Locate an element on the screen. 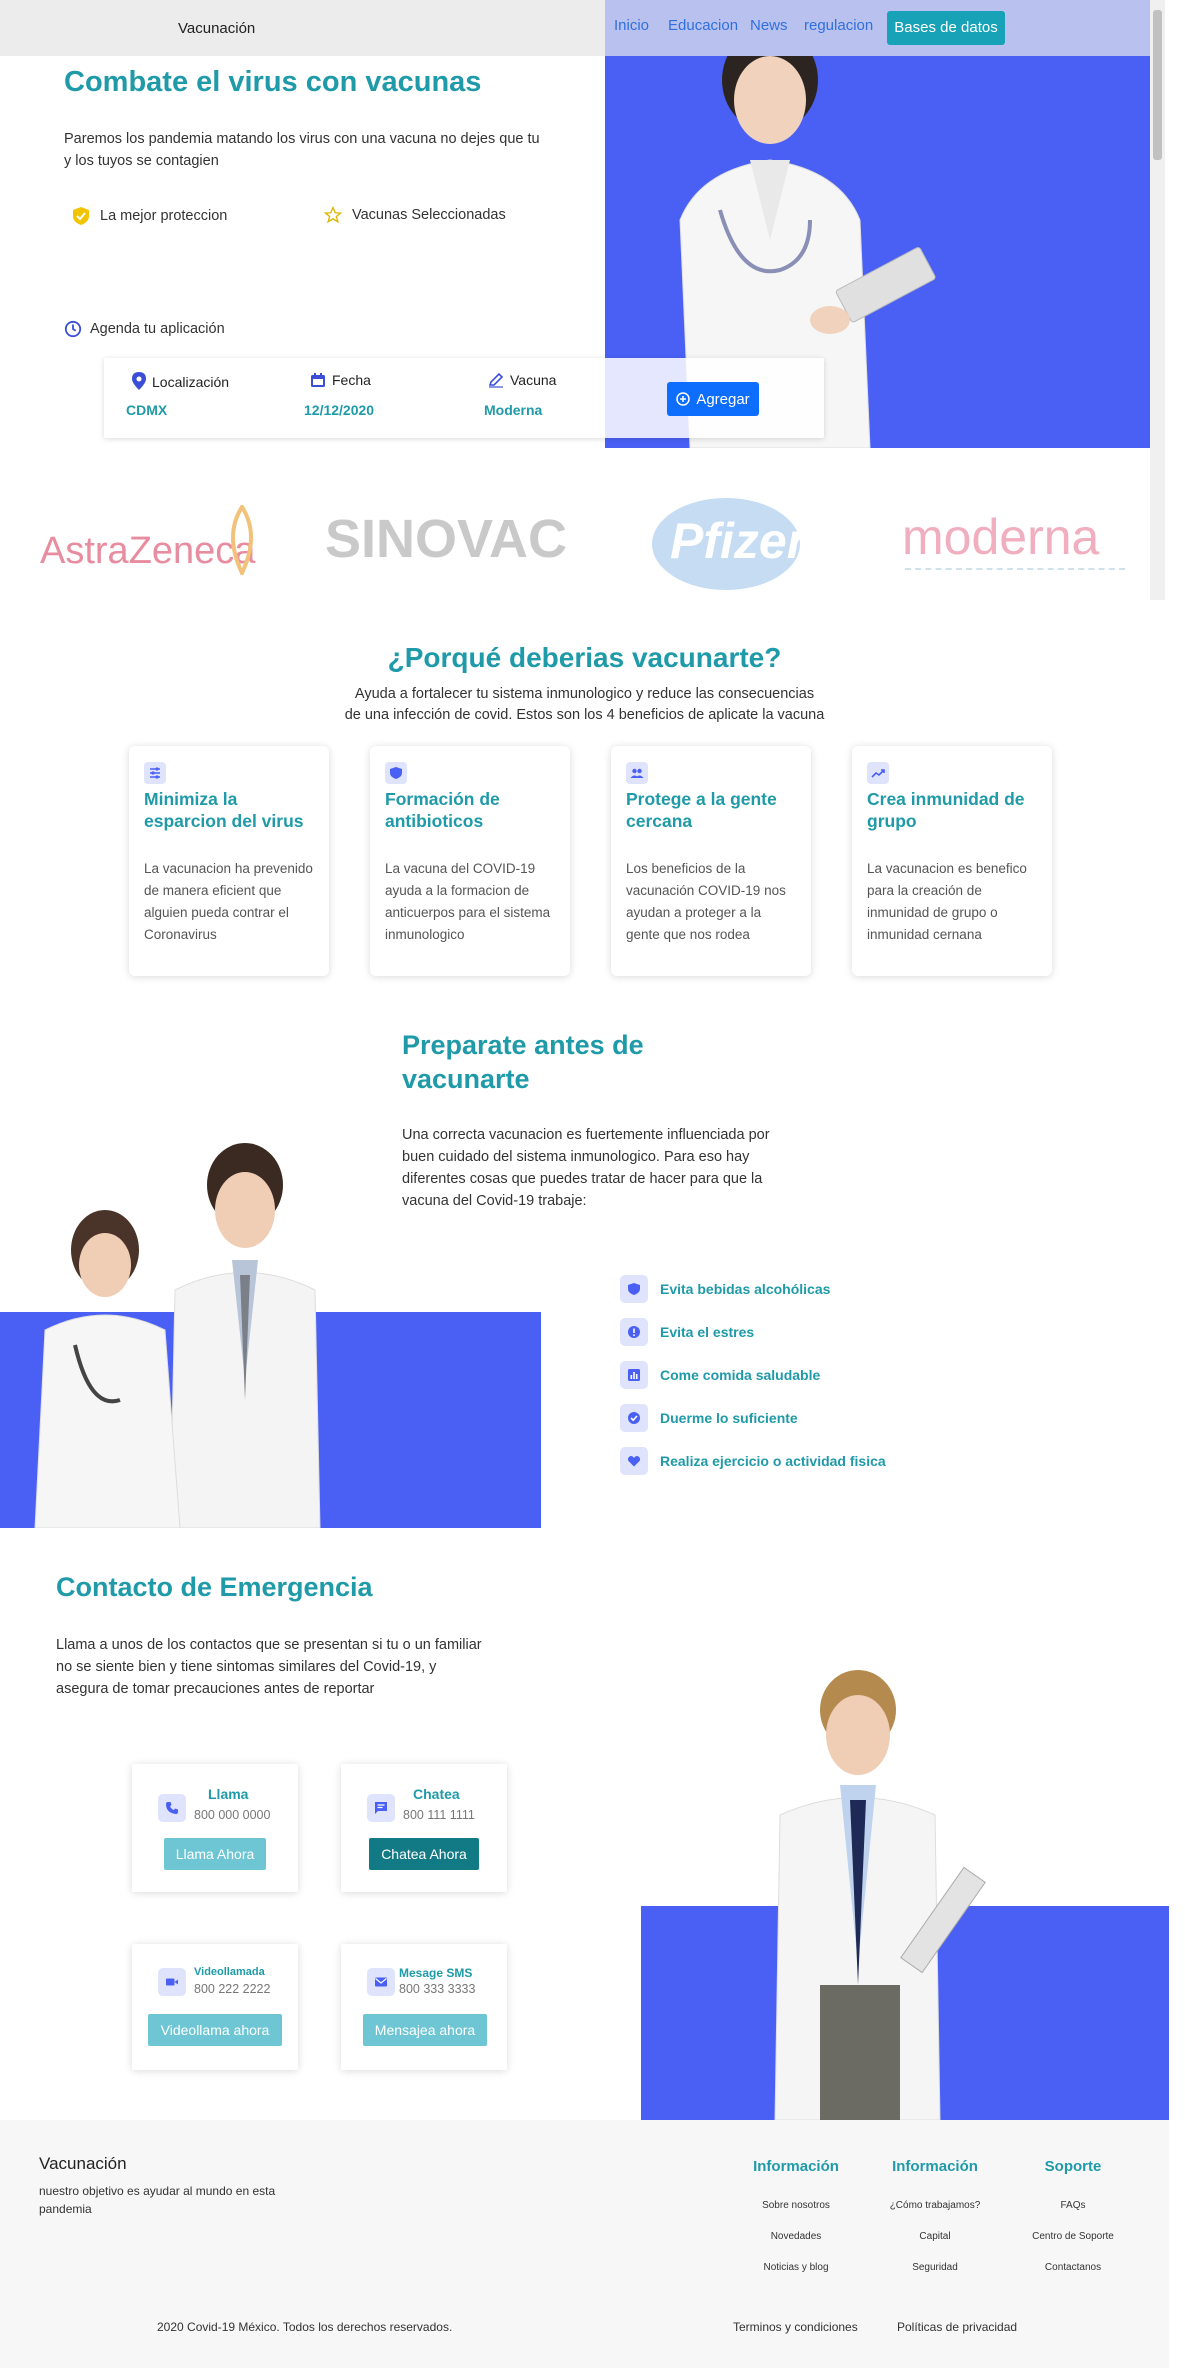 This screenshot has width=1185, height=2368. tip-item: Come comida saludable is located at coordinates (720, 1375).